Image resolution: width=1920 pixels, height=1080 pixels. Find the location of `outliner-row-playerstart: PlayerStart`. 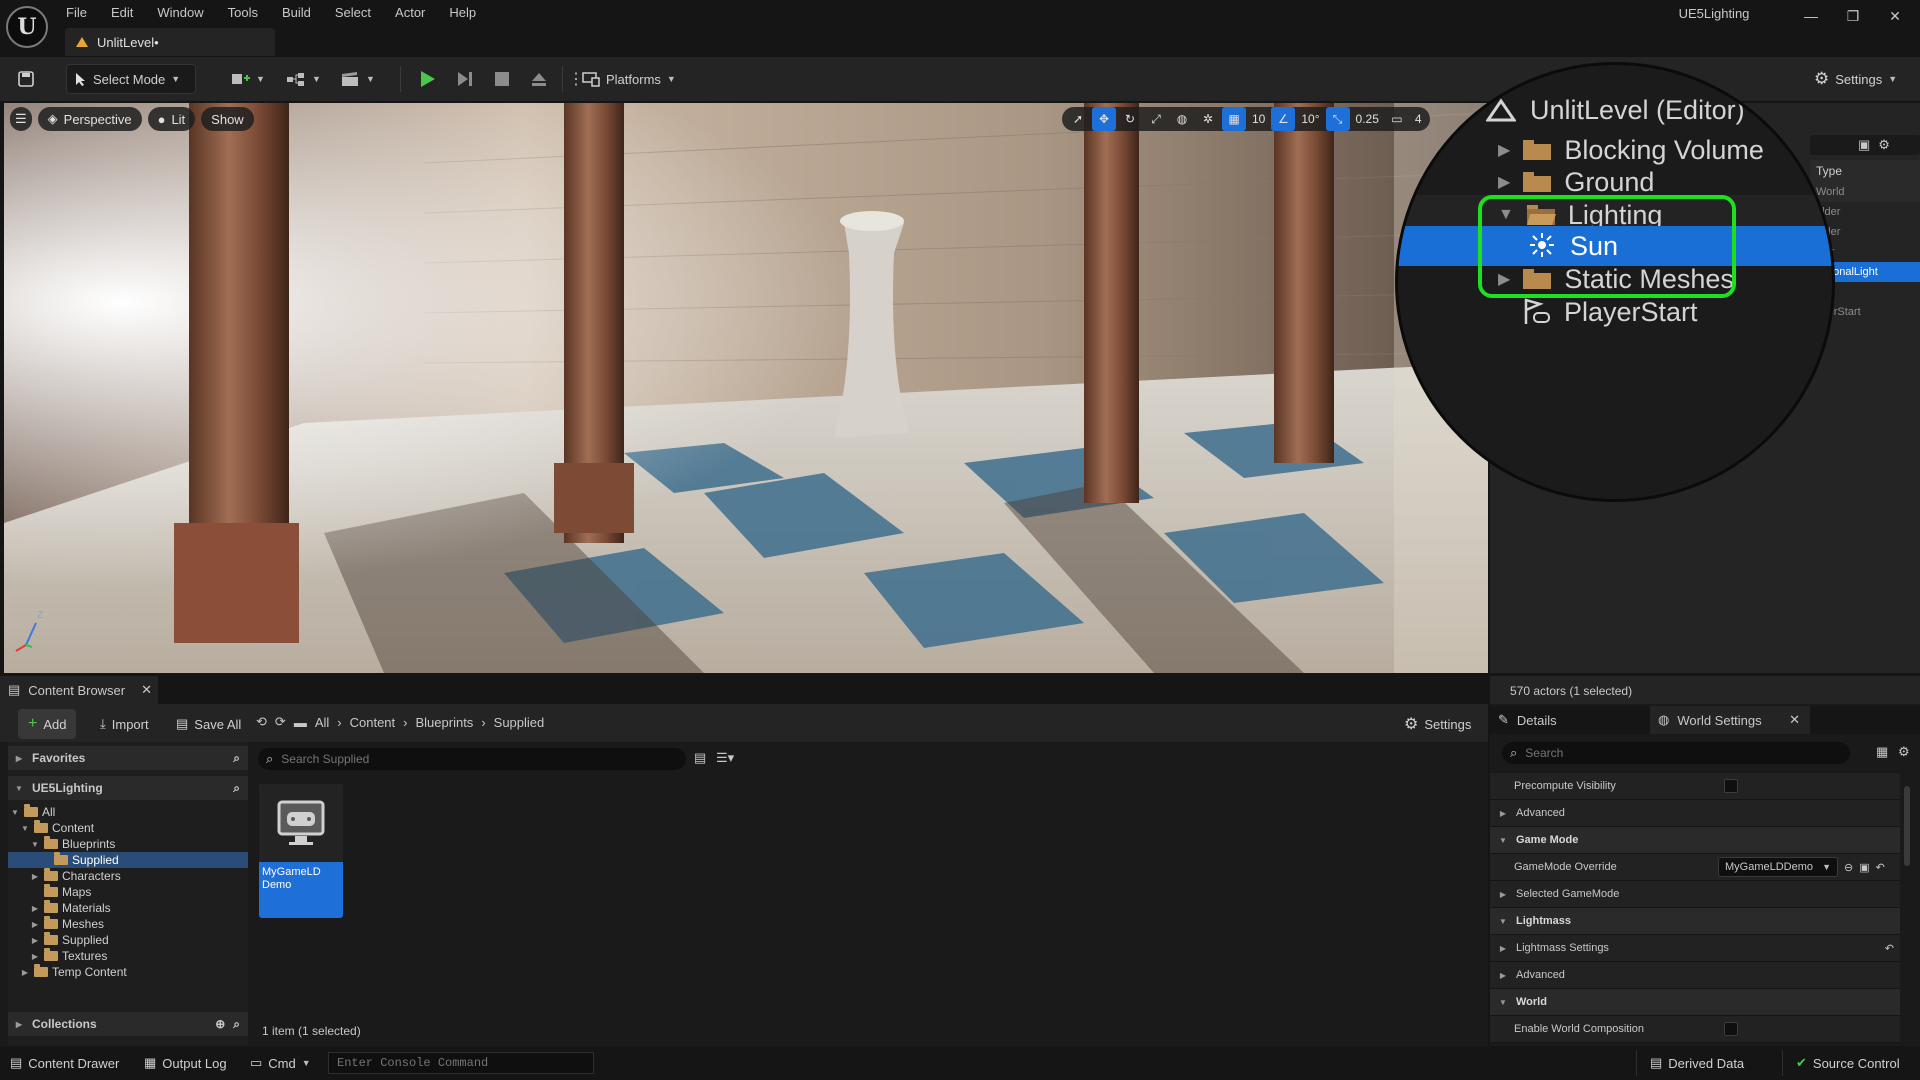

outliner-row-playerstart: PlayerStart is located at coordinates (1615, 312).